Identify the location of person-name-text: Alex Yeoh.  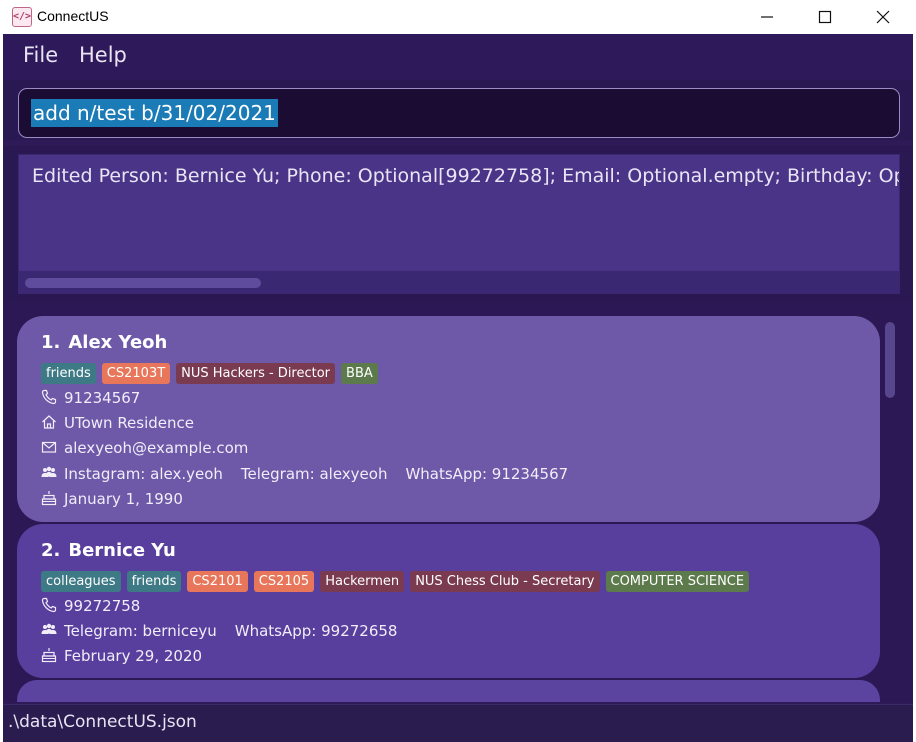
(118, 342).